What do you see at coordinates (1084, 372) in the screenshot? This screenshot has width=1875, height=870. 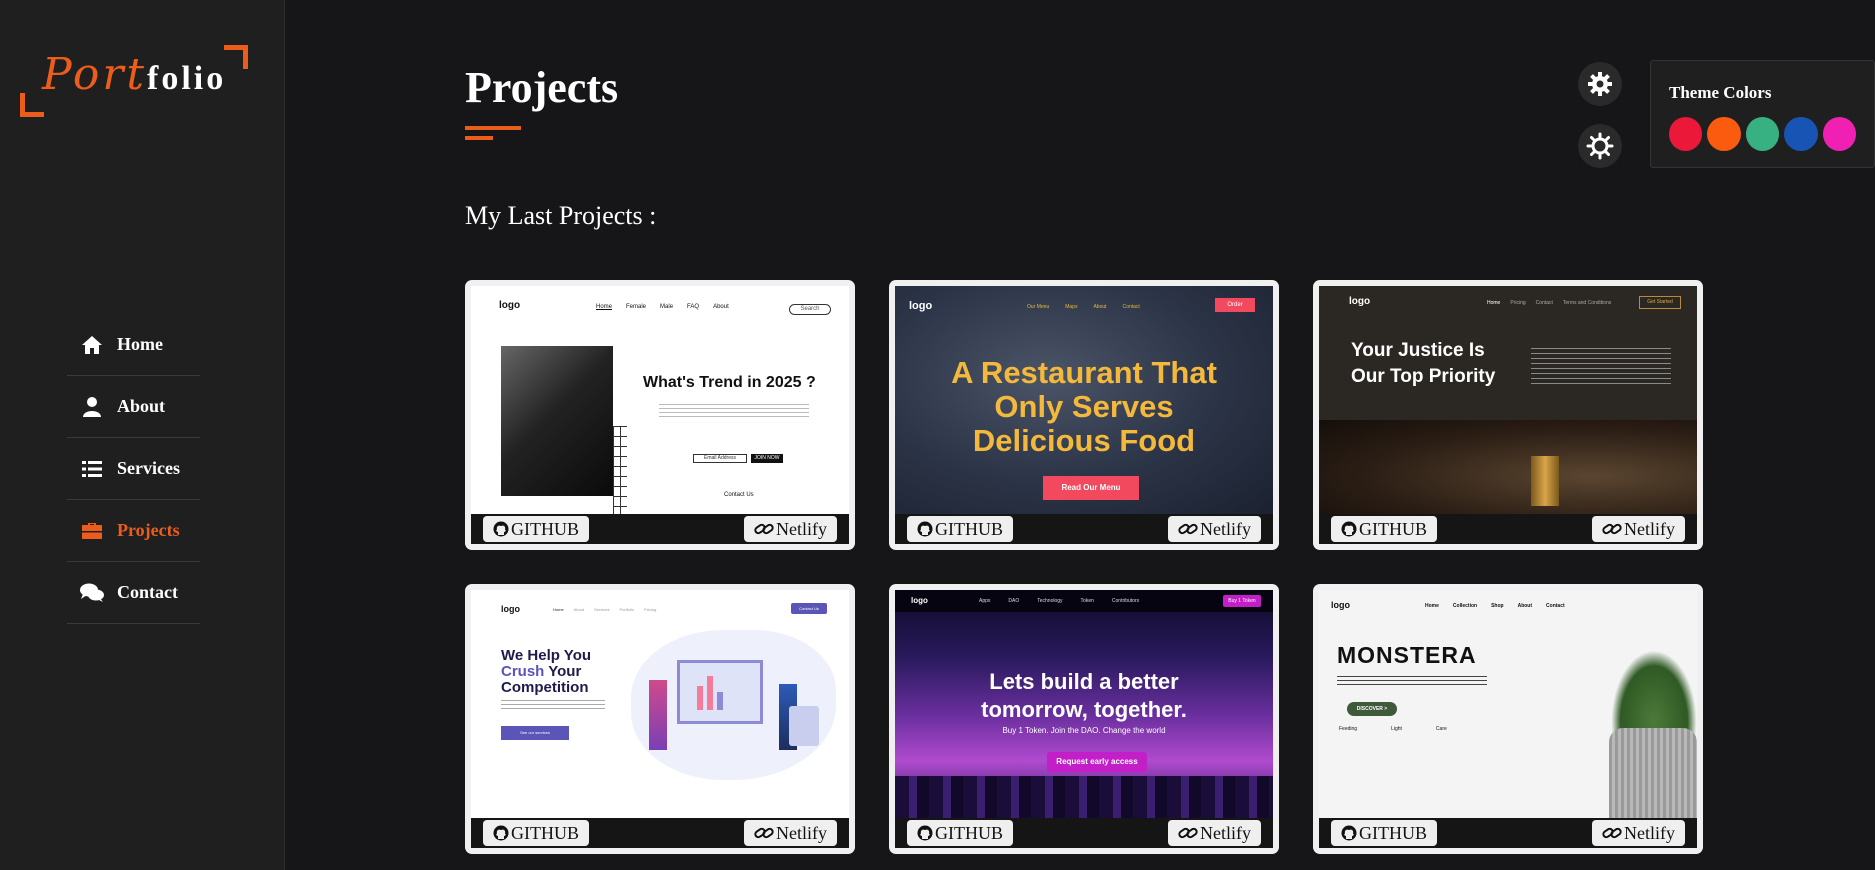 I see `shot-headline-line: A Restaurant That` at bounding box center [1084, 372].